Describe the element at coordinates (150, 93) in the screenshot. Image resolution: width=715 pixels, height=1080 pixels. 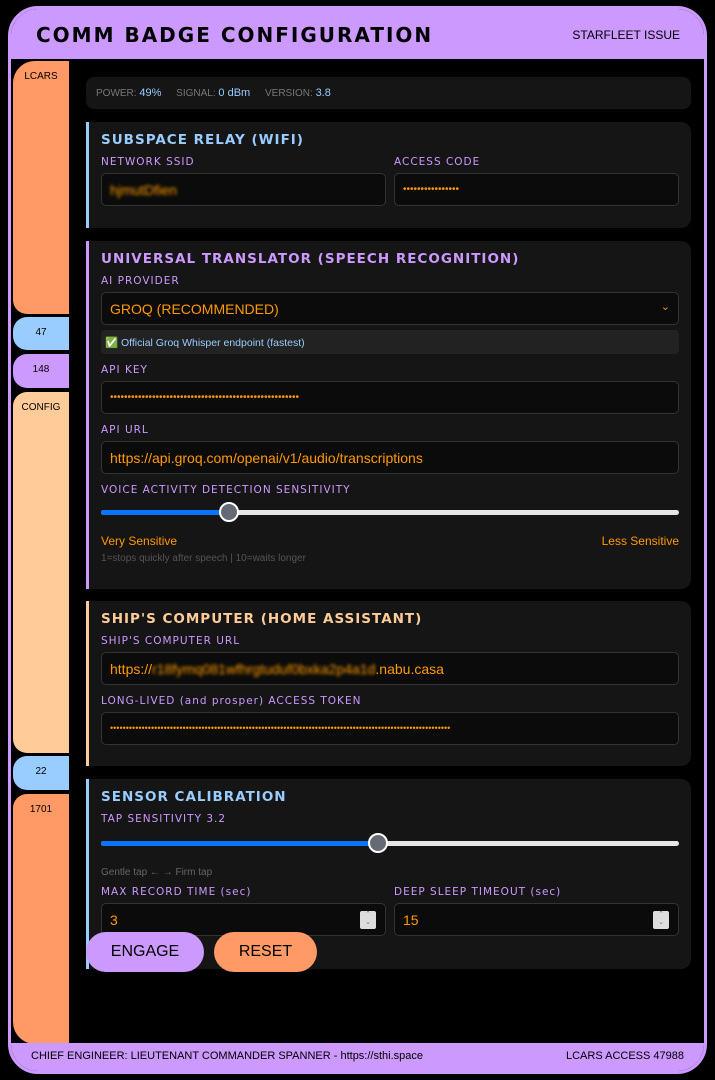
I see `power-value: 49%` at that location.